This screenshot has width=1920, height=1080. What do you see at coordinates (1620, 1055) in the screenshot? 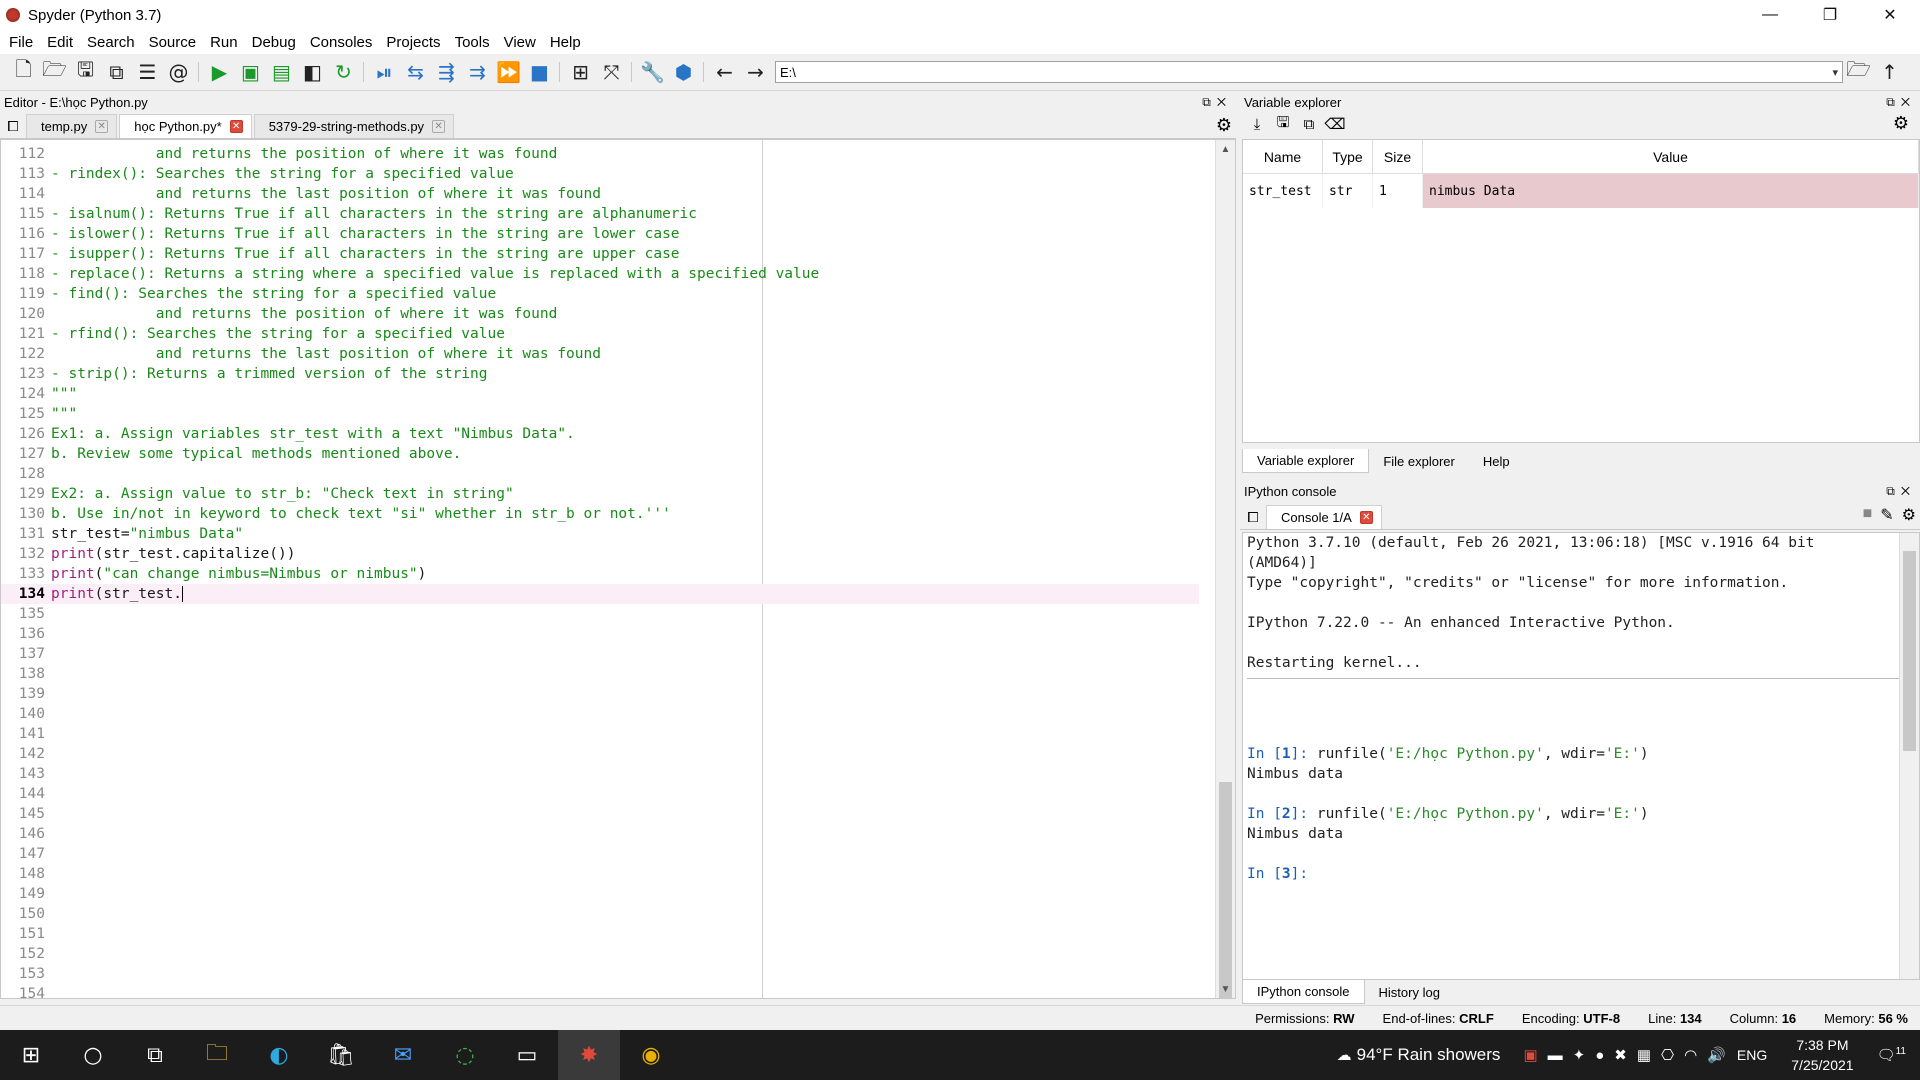
I see `tray-icon: ✖` at bounding box center [1620, 1055].